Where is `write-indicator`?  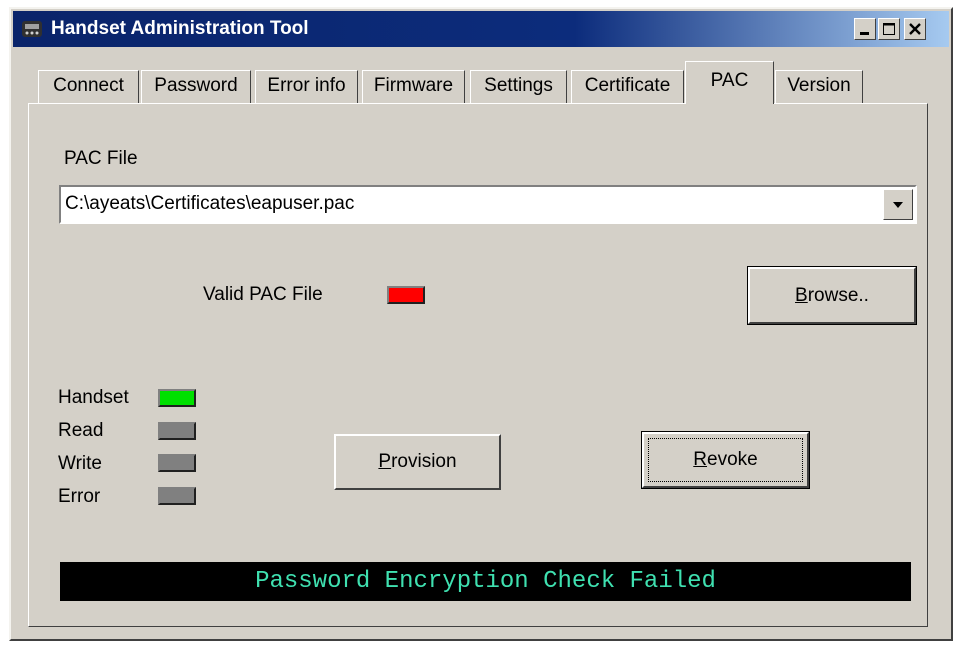
write-indicator is located at coordinates (177, 463).